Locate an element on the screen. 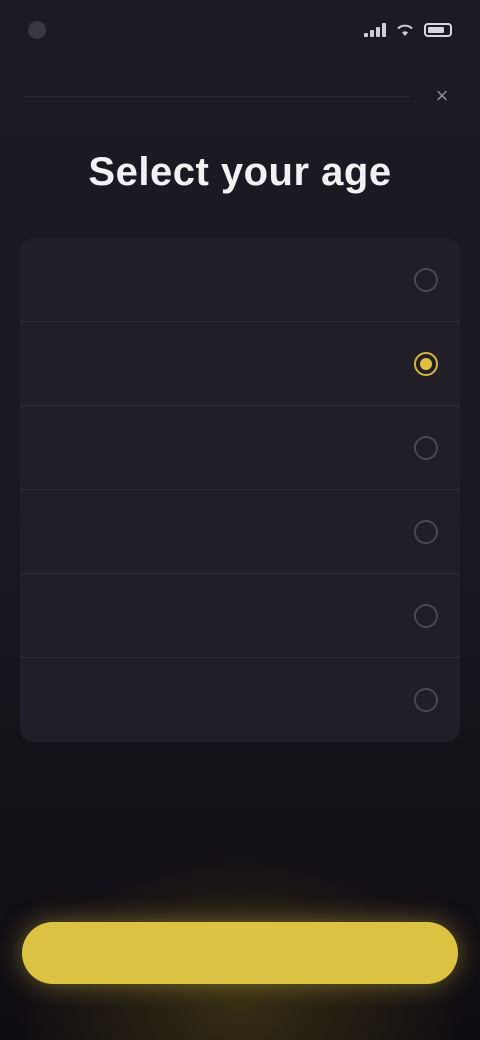  status-left is located at coordinates (41, 30).